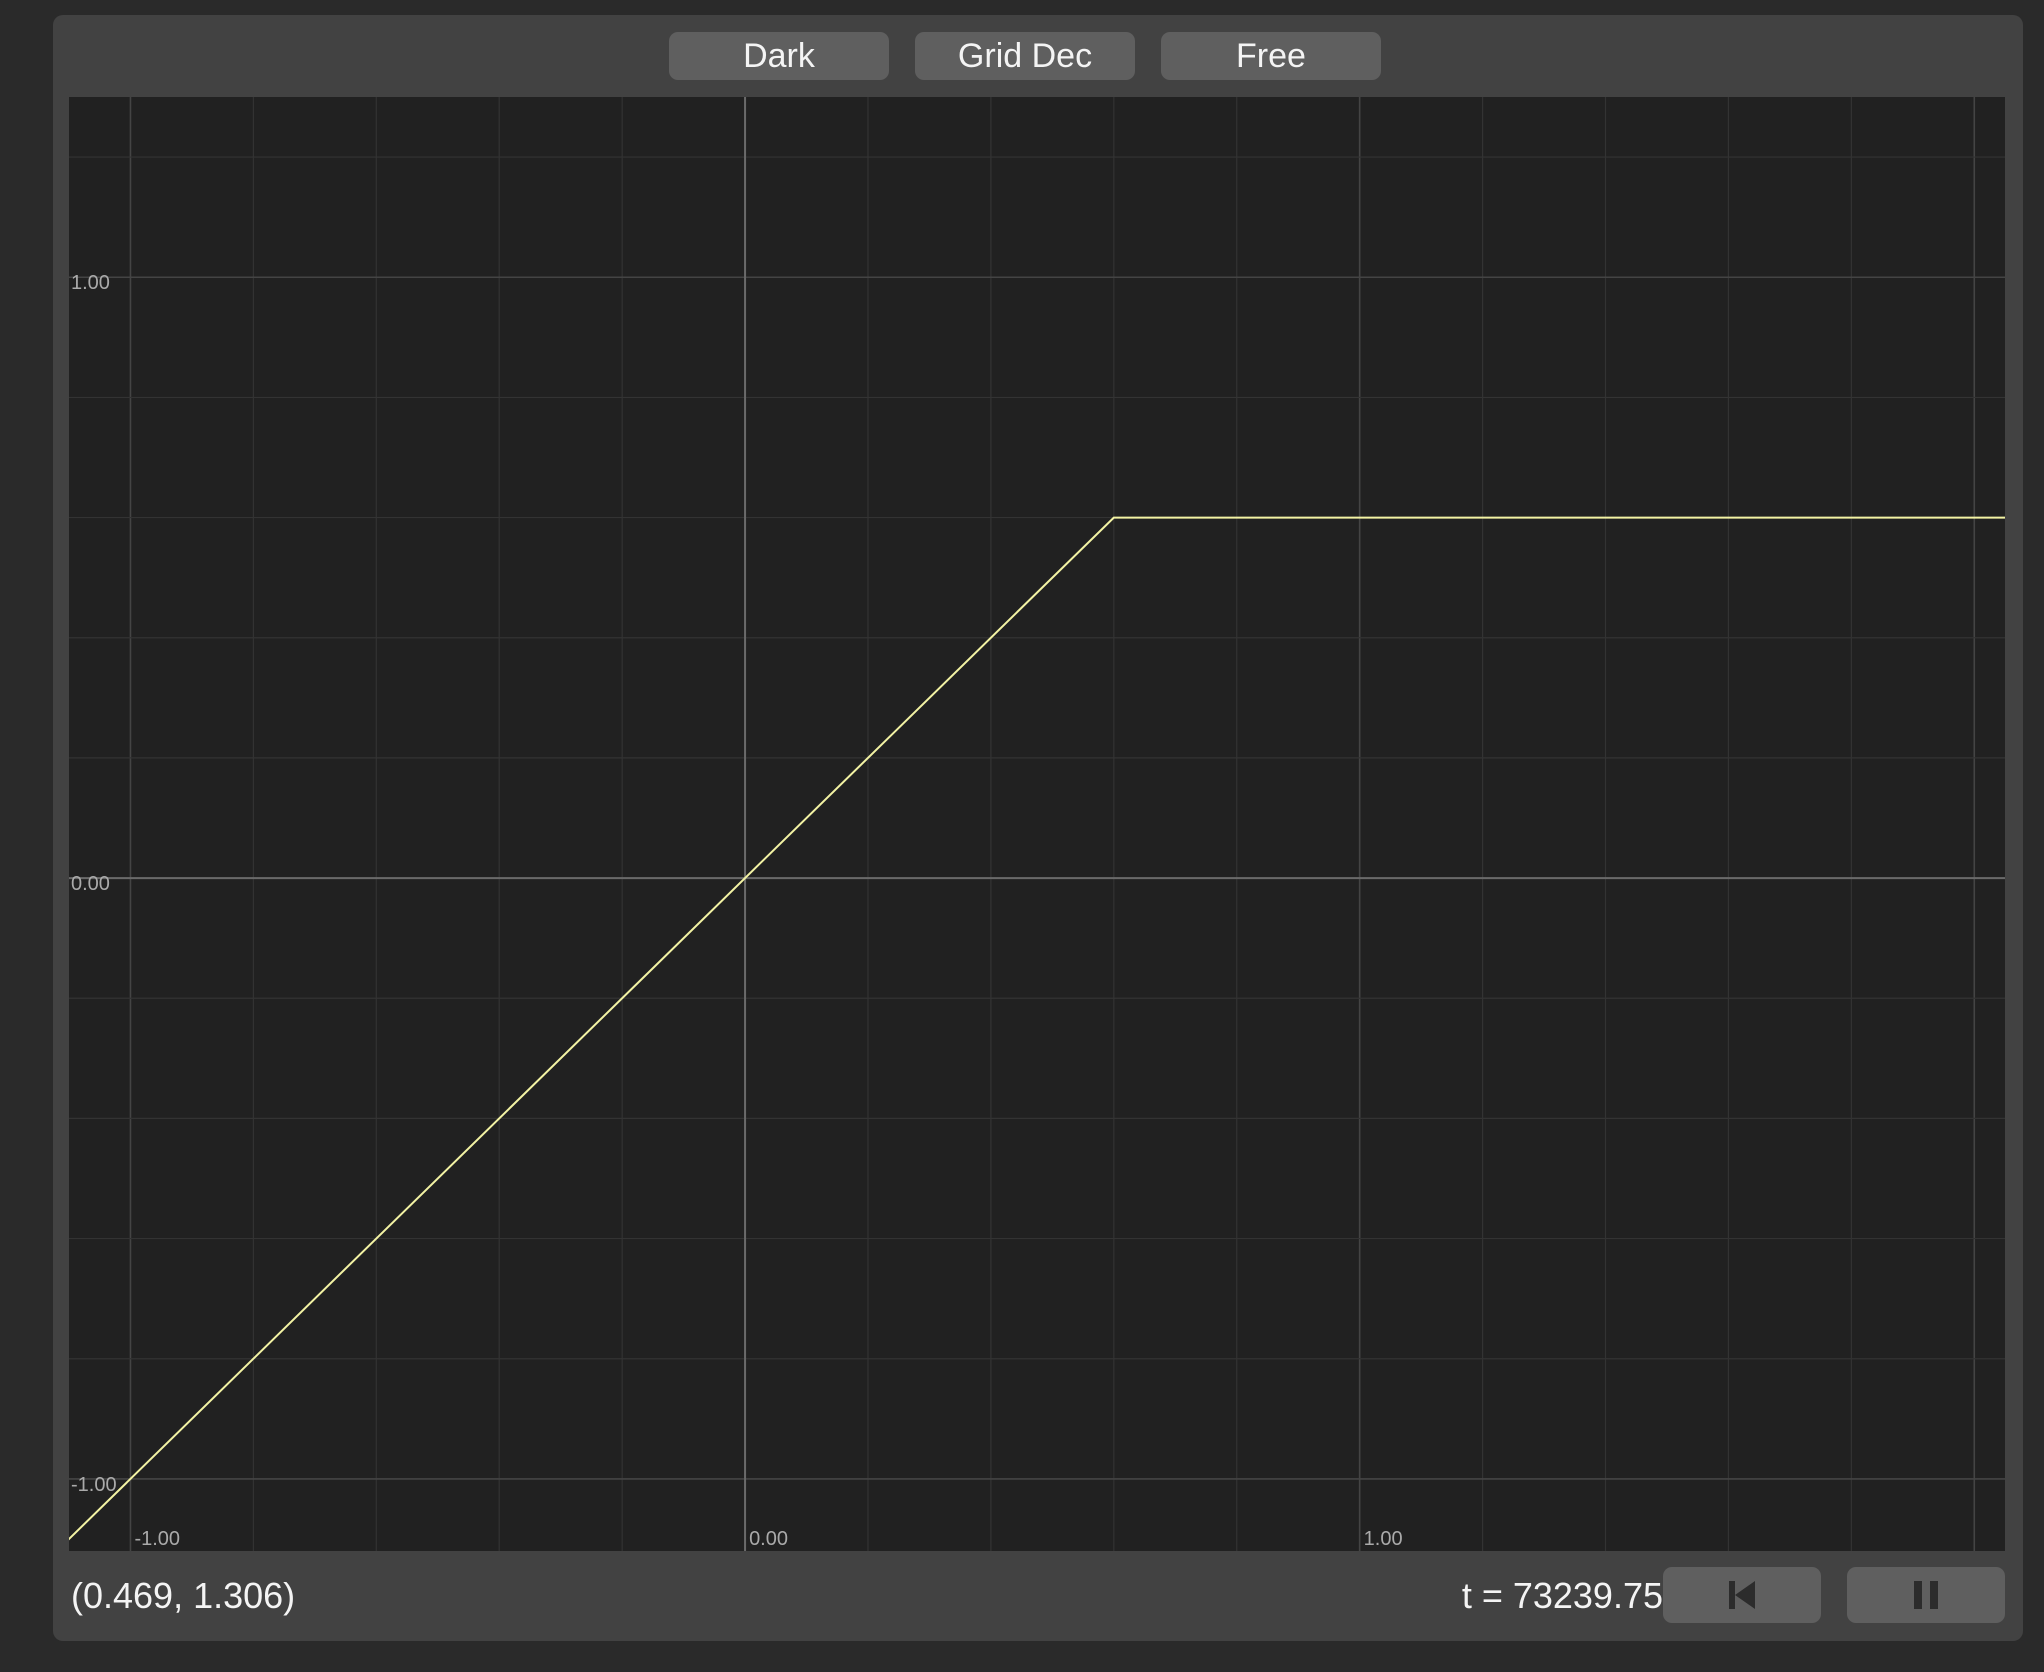 This screenshot has width=2044, height=1672. What do you see at coordinates (1038, 1596) in the screenshot?
I see `status-bar: (0.469, 1.306) t = 73239.75` at bounding box center [1038, 1596].